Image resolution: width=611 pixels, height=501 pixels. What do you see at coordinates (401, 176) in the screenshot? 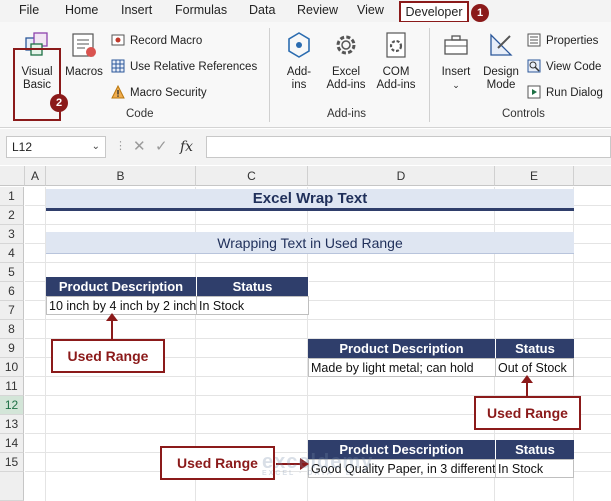
I see `column-header-d: D` at bounding box center [401, 176].